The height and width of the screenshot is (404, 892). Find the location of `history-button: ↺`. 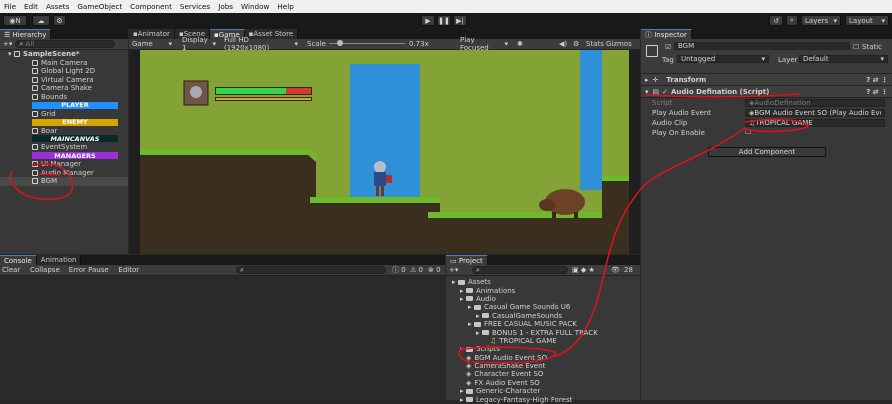

history-button: ↺ is located at coordinates (776, 20).